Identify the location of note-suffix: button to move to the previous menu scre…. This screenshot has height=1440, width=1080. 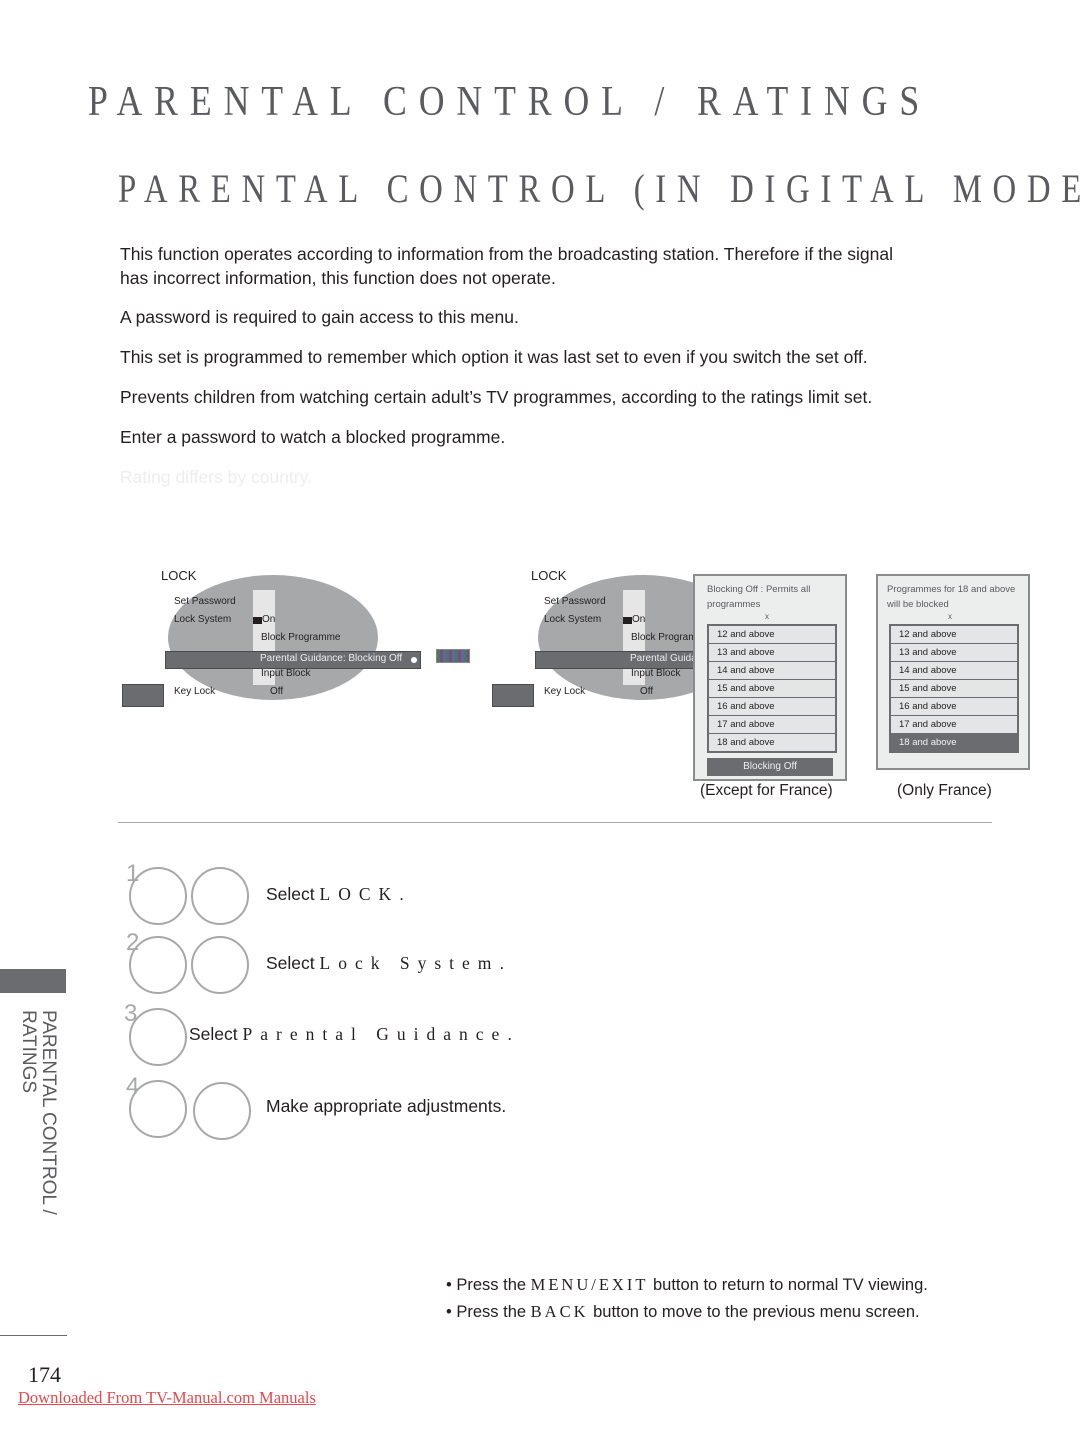
(754, 1312).